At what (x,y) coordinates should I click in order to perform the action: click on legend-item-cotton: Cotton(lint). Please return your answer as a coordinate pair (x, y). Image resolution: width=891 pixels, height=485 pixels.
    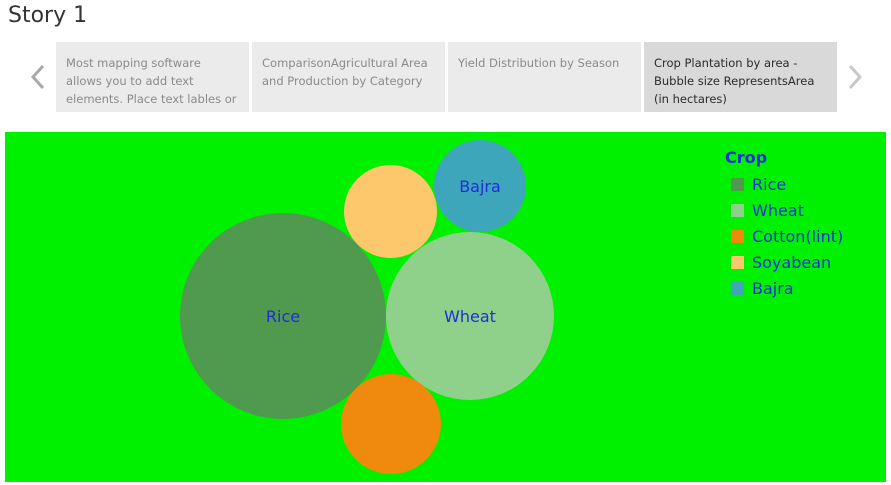
    Looking at the image, I should click on (787, 236).